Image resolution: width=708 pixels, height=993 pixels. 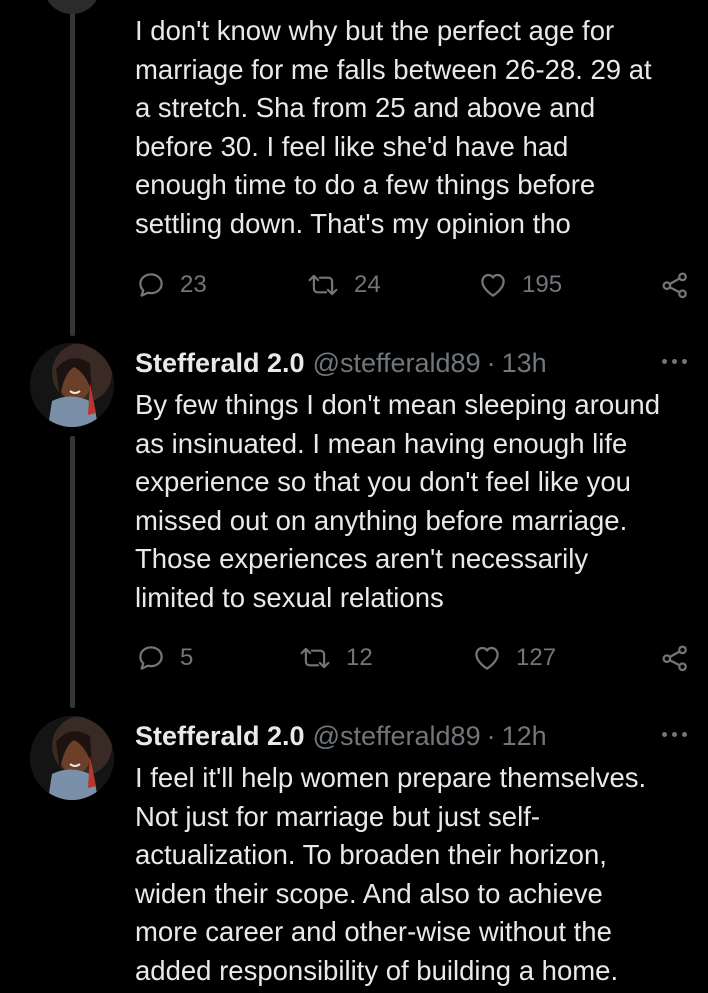 I want to click on reply-count: 23, so click(x=193, y=284).